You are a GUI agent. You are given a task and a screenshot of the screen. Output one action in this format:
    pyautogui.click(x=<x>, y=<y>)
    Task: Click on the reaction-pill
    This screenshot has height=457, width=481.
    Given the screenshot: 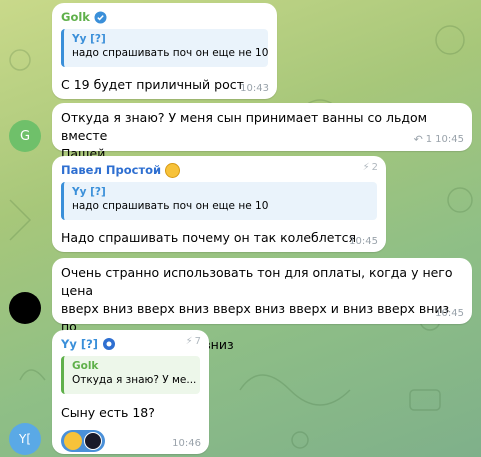 What is the action you would take?
    pyautogui.click(x=83, y=441)
    